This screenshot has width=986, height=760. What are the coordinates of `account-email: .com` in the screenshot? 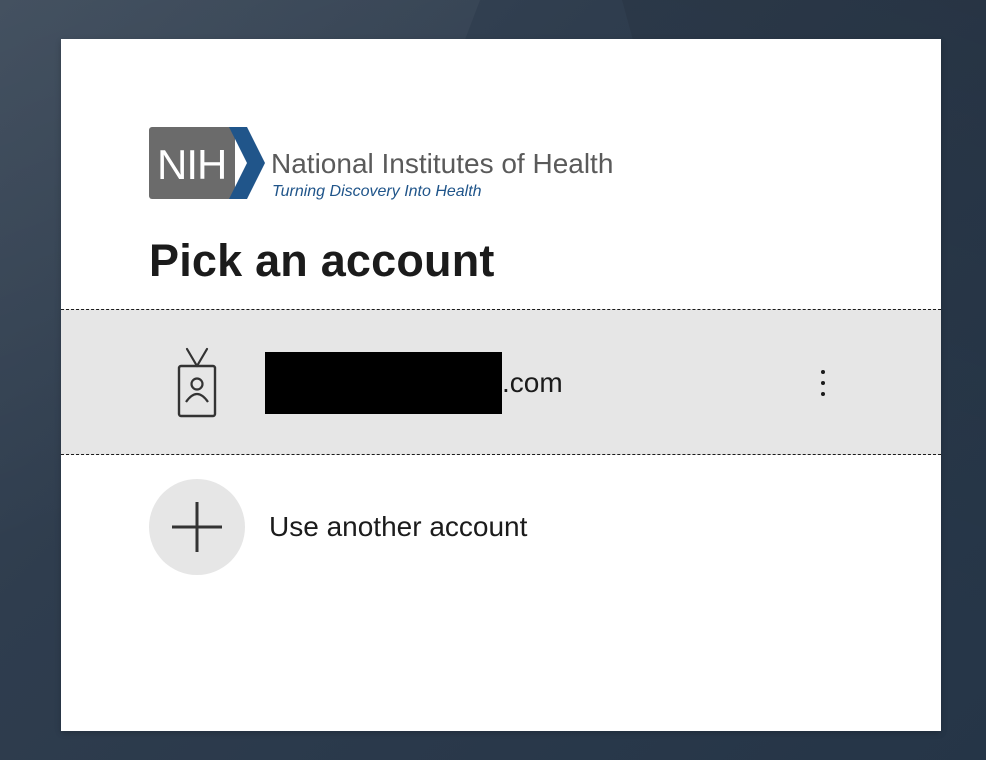 It's located at (414, 383).